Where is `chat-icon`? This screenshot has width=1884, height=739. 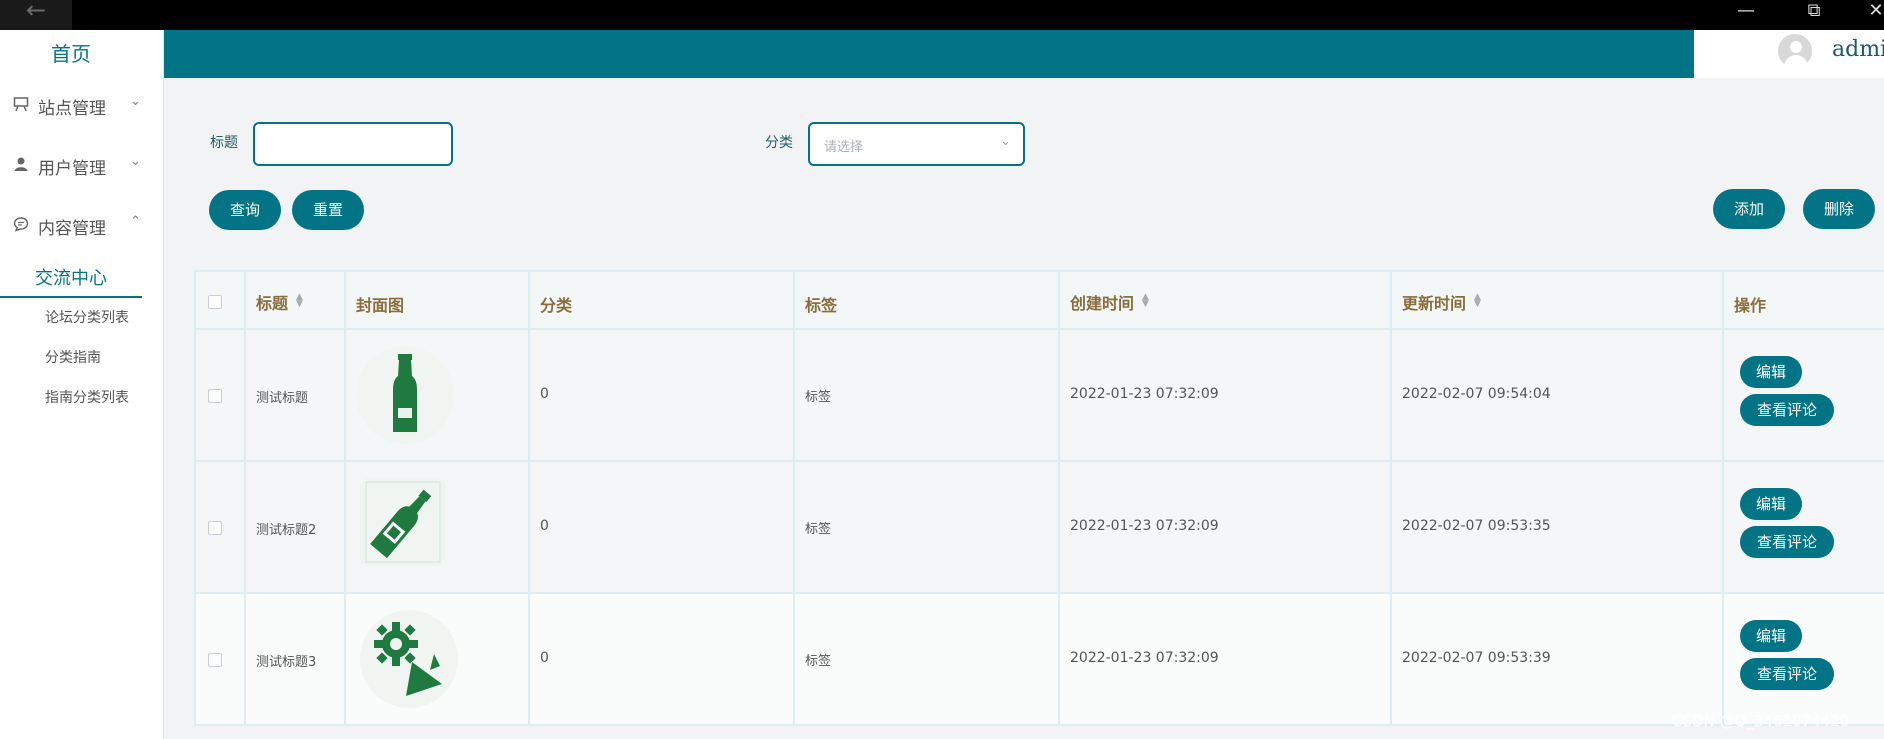 chat-icon is located at coordinates (21, 225).